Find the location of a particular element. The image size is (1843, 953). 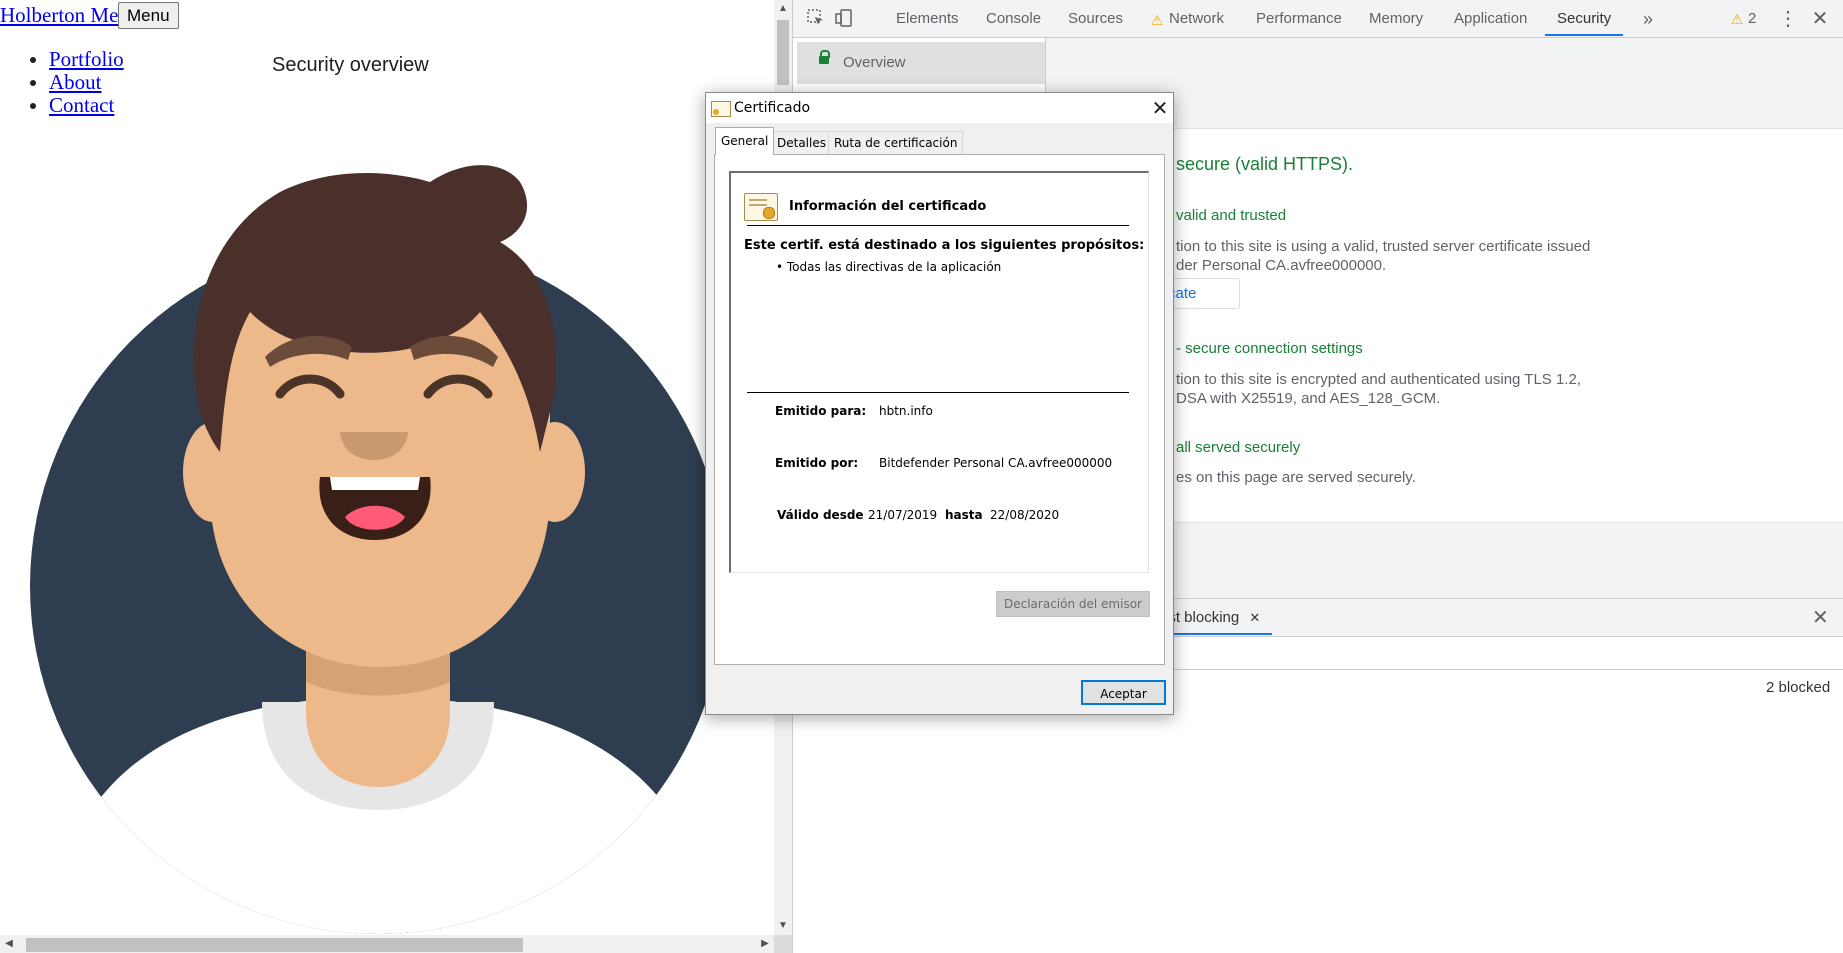

warning-icon: ⚠ is located at coordinates (1737, 19).